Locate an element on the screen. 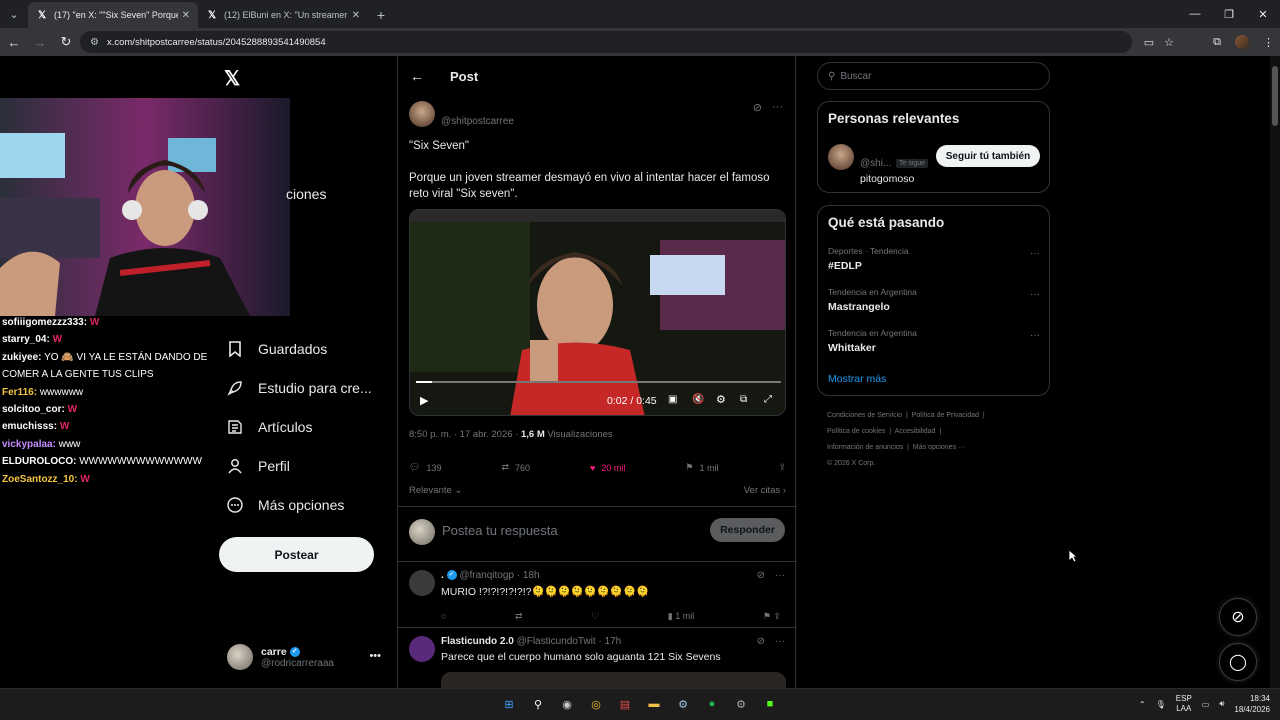  forward-icon: → is located at coordinates (40, 42).